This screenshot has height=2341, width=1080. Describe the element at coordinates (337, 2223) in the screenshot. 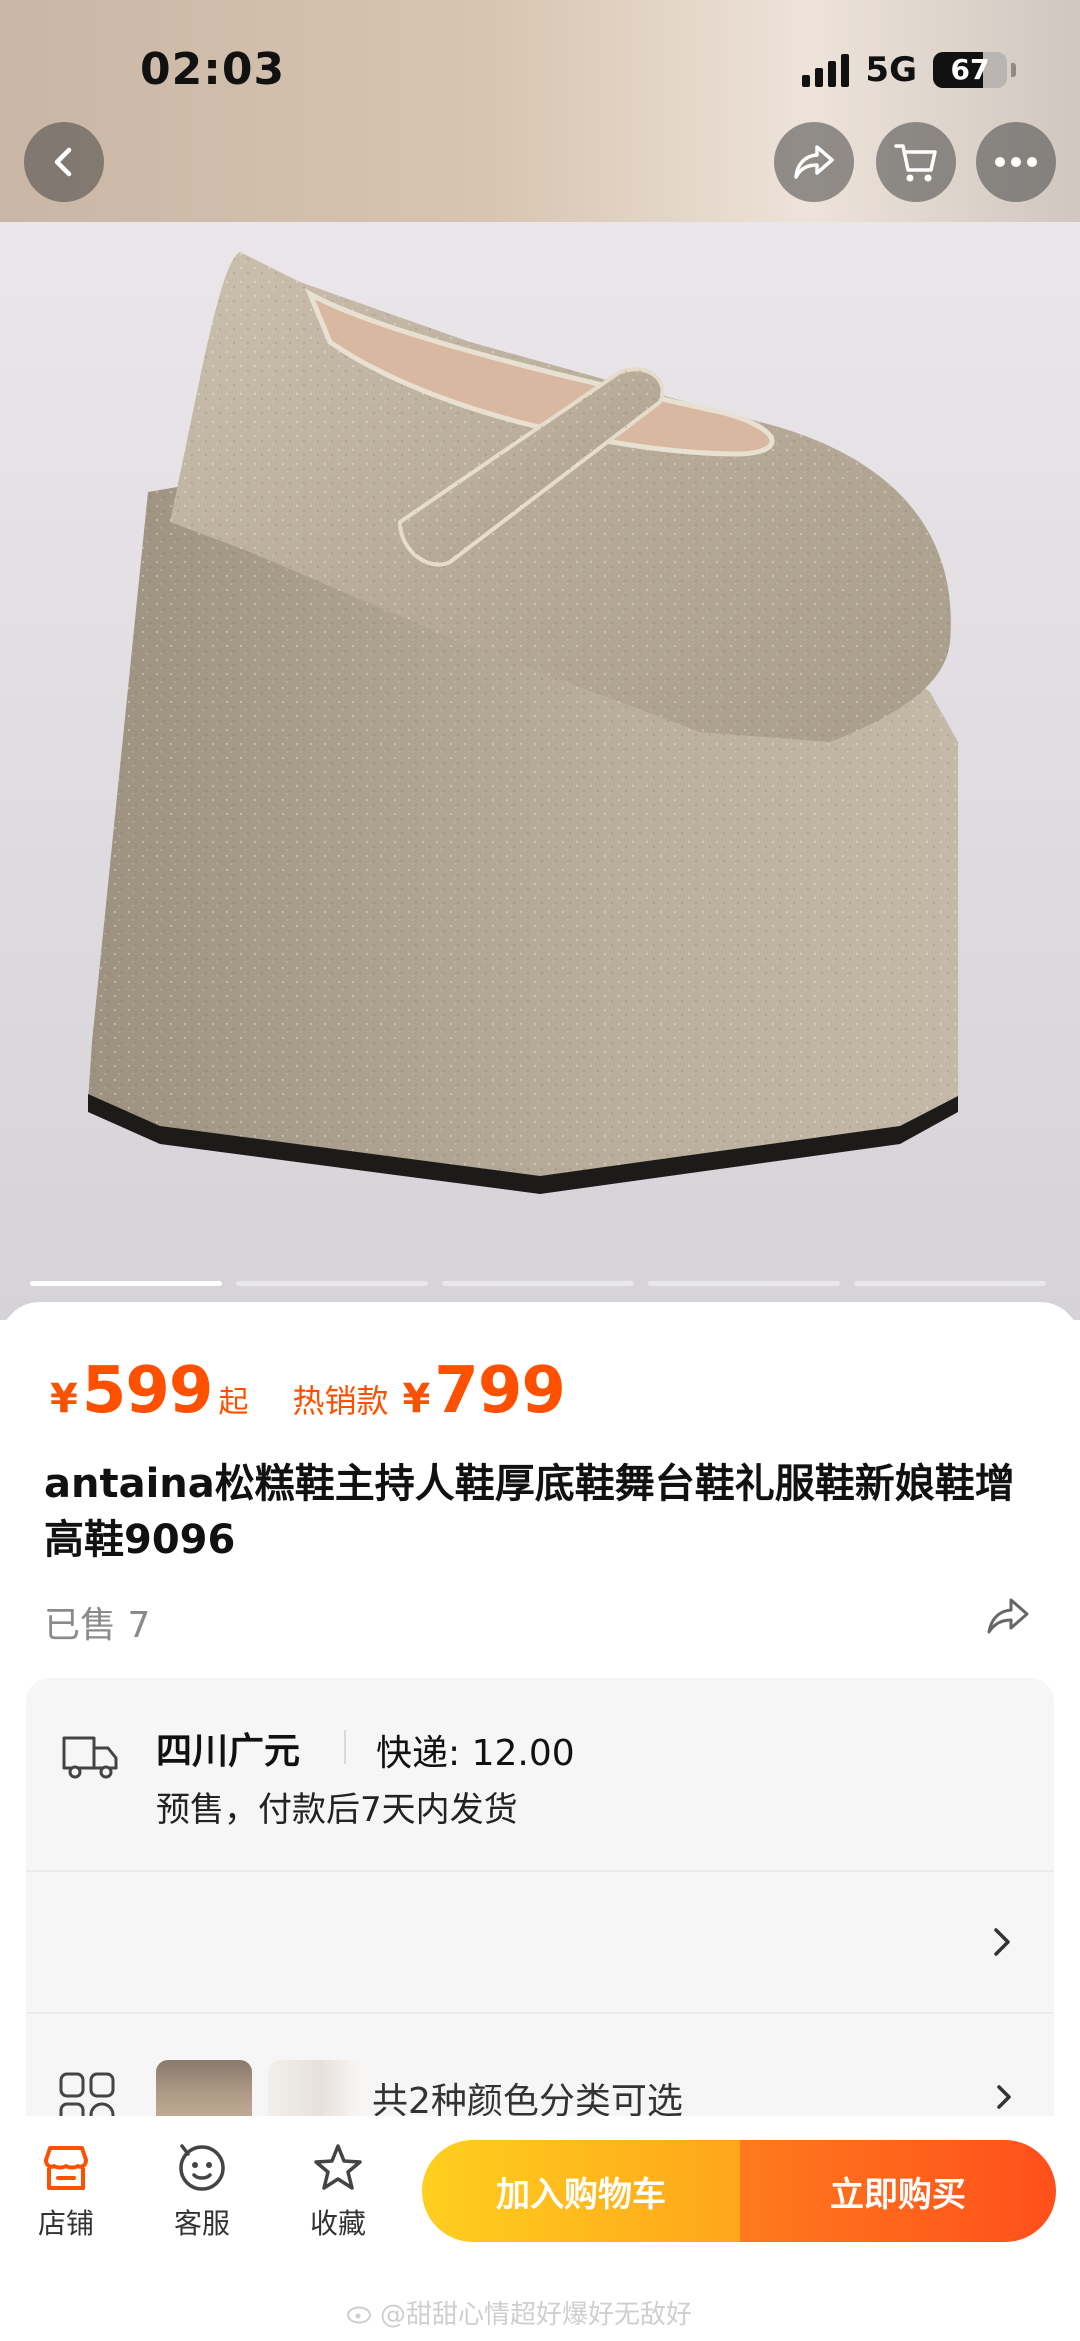

I see `favorite-label: 收藏` at that location.